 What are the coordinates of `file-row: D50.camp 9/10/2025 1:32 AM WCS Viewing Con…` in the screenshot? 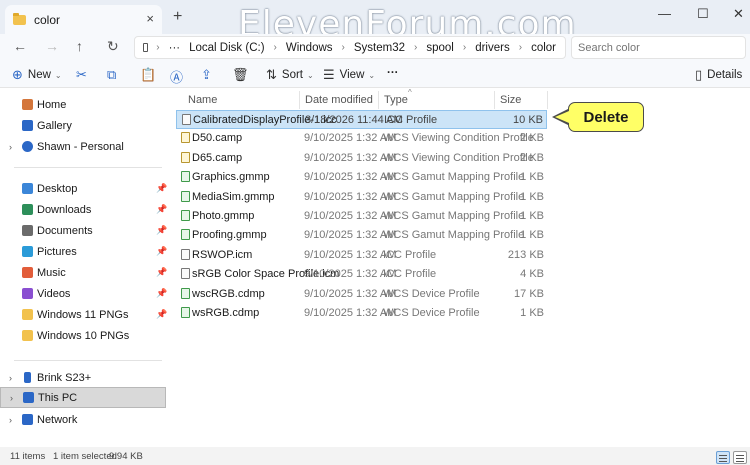 It's located at (361, 138).